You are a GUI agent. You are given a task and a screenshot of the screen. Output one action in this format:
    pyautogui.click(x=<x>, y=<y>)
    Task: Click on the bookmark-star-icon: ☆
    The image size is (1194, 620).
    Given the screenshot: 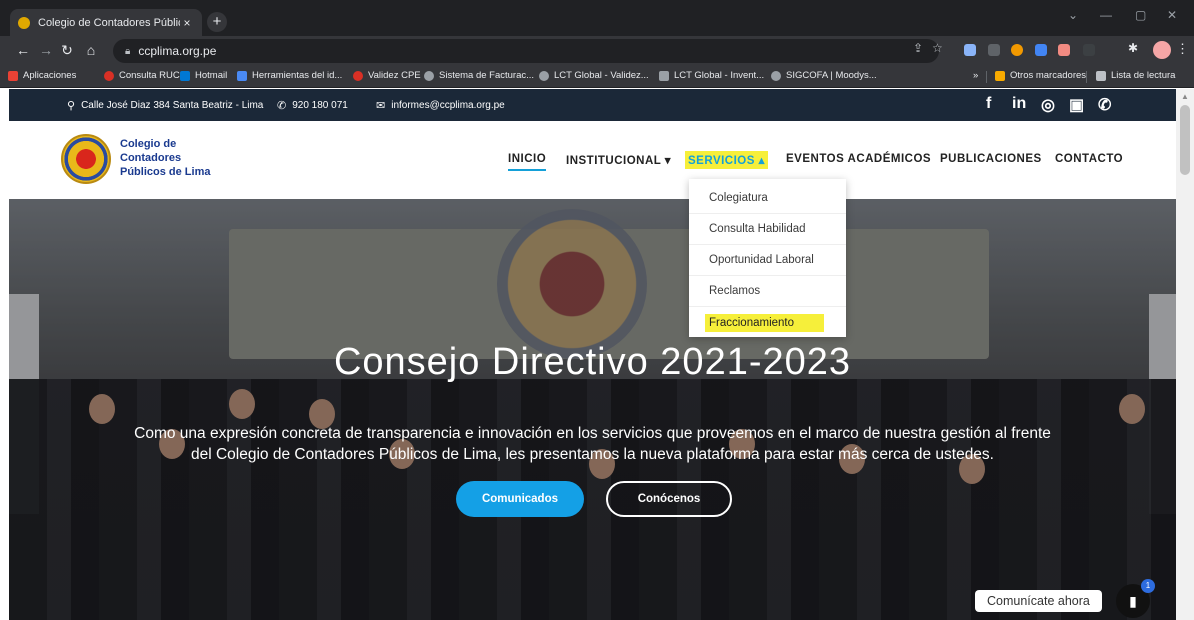 What is the action you would take?
    pyautogui.click(x=937, y=48)
    